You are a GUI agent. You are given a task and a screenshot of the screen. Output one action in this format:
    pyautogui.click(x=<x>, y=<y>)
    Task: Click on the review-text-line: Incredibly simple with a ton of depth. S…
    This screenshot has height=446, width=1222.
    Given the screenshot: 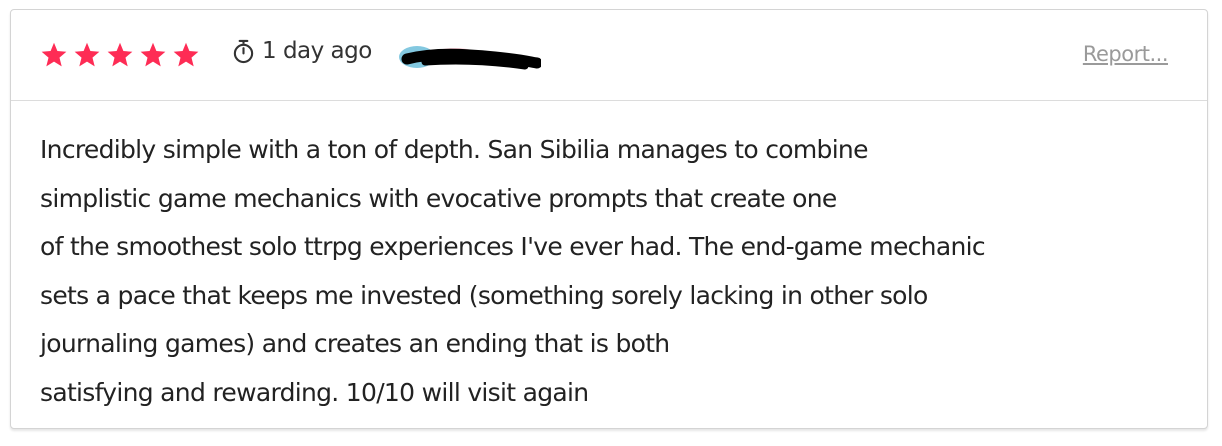 What is the action you would take?
    pyautogui.click(x=454, y=149)
    